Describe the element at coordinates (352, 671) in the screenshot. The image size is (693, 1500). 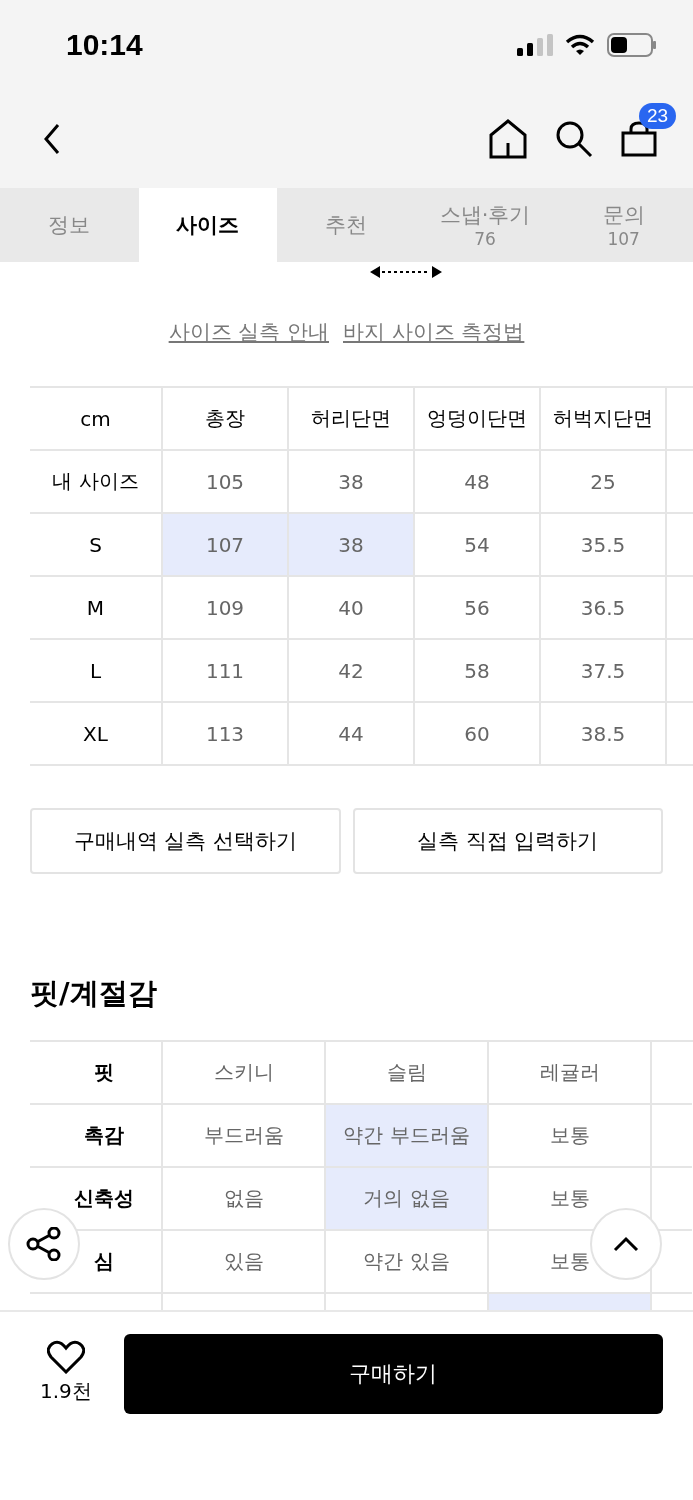
I see `table-cell: 42` at that location.